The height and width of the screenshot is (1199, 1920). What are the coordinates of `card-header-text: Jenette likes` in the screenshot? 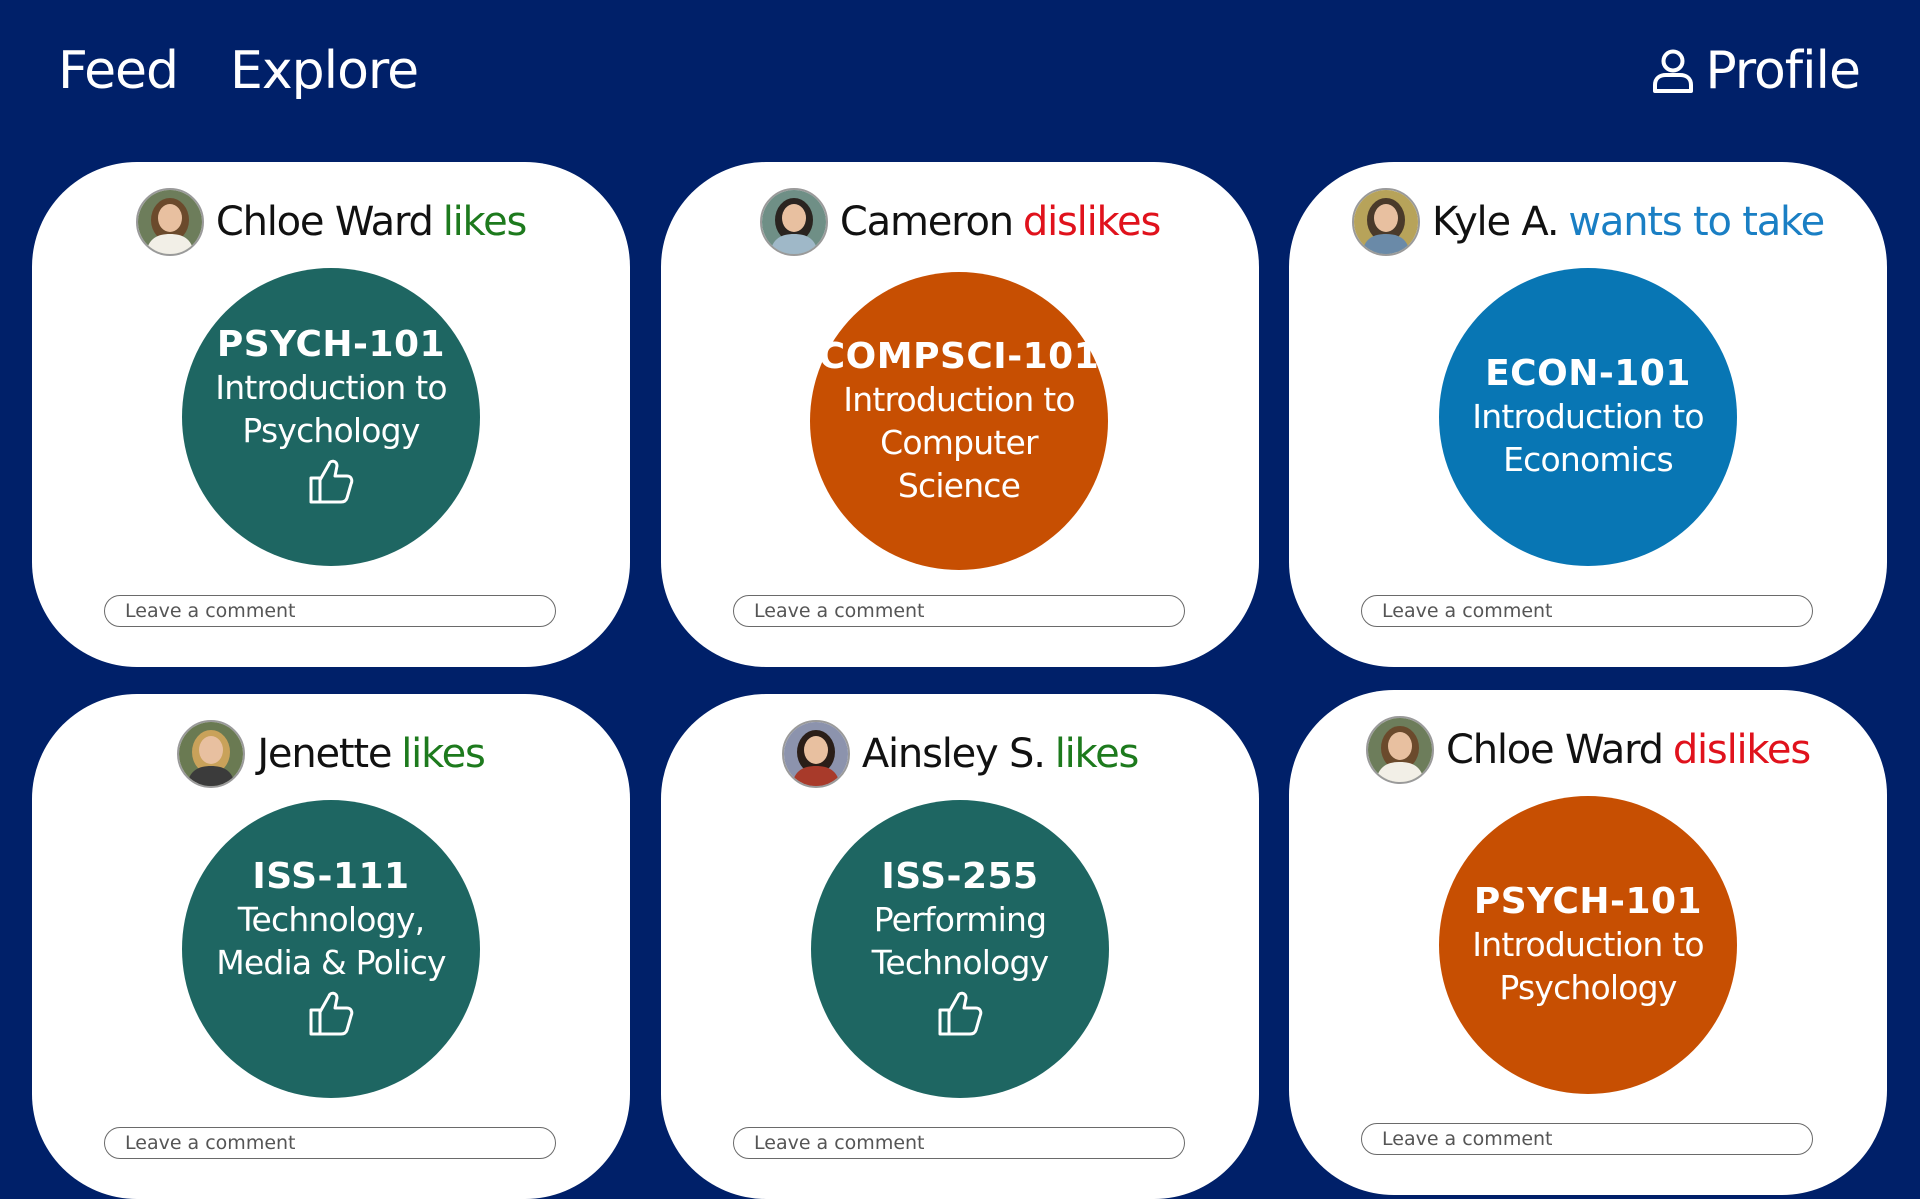 It's located at (371, 754).